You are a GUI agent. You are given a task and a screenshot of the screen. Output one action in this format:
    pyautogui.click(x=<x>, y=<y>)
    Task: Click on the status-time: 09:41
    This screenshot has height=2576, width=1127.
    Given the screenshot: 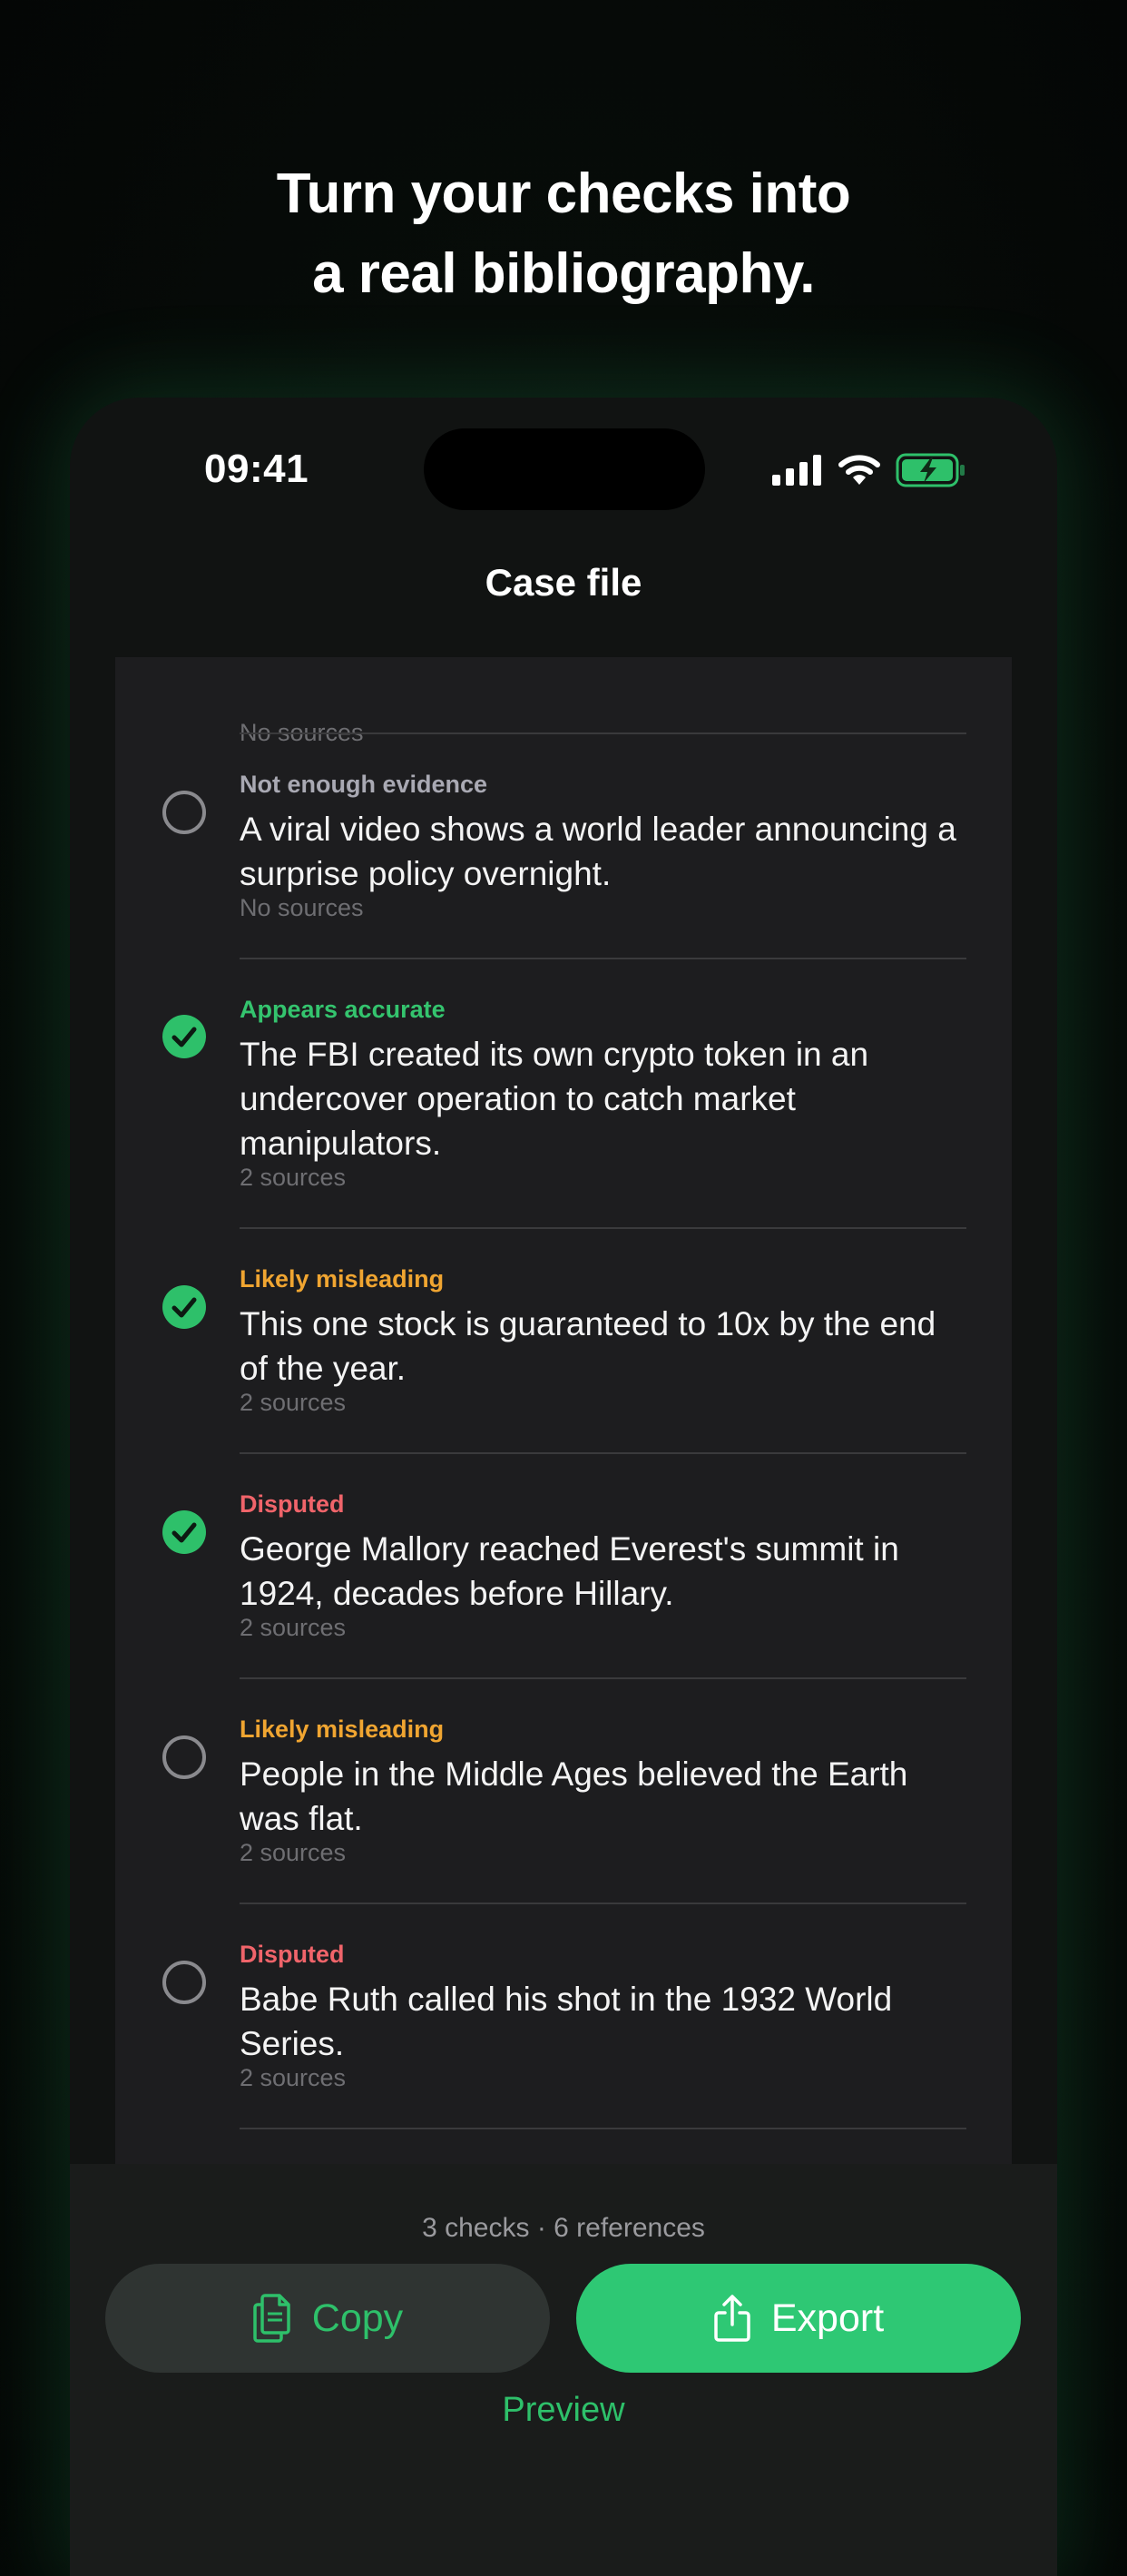 What is the action you would take?
    pyautogui.click(x=256, y=469)
    